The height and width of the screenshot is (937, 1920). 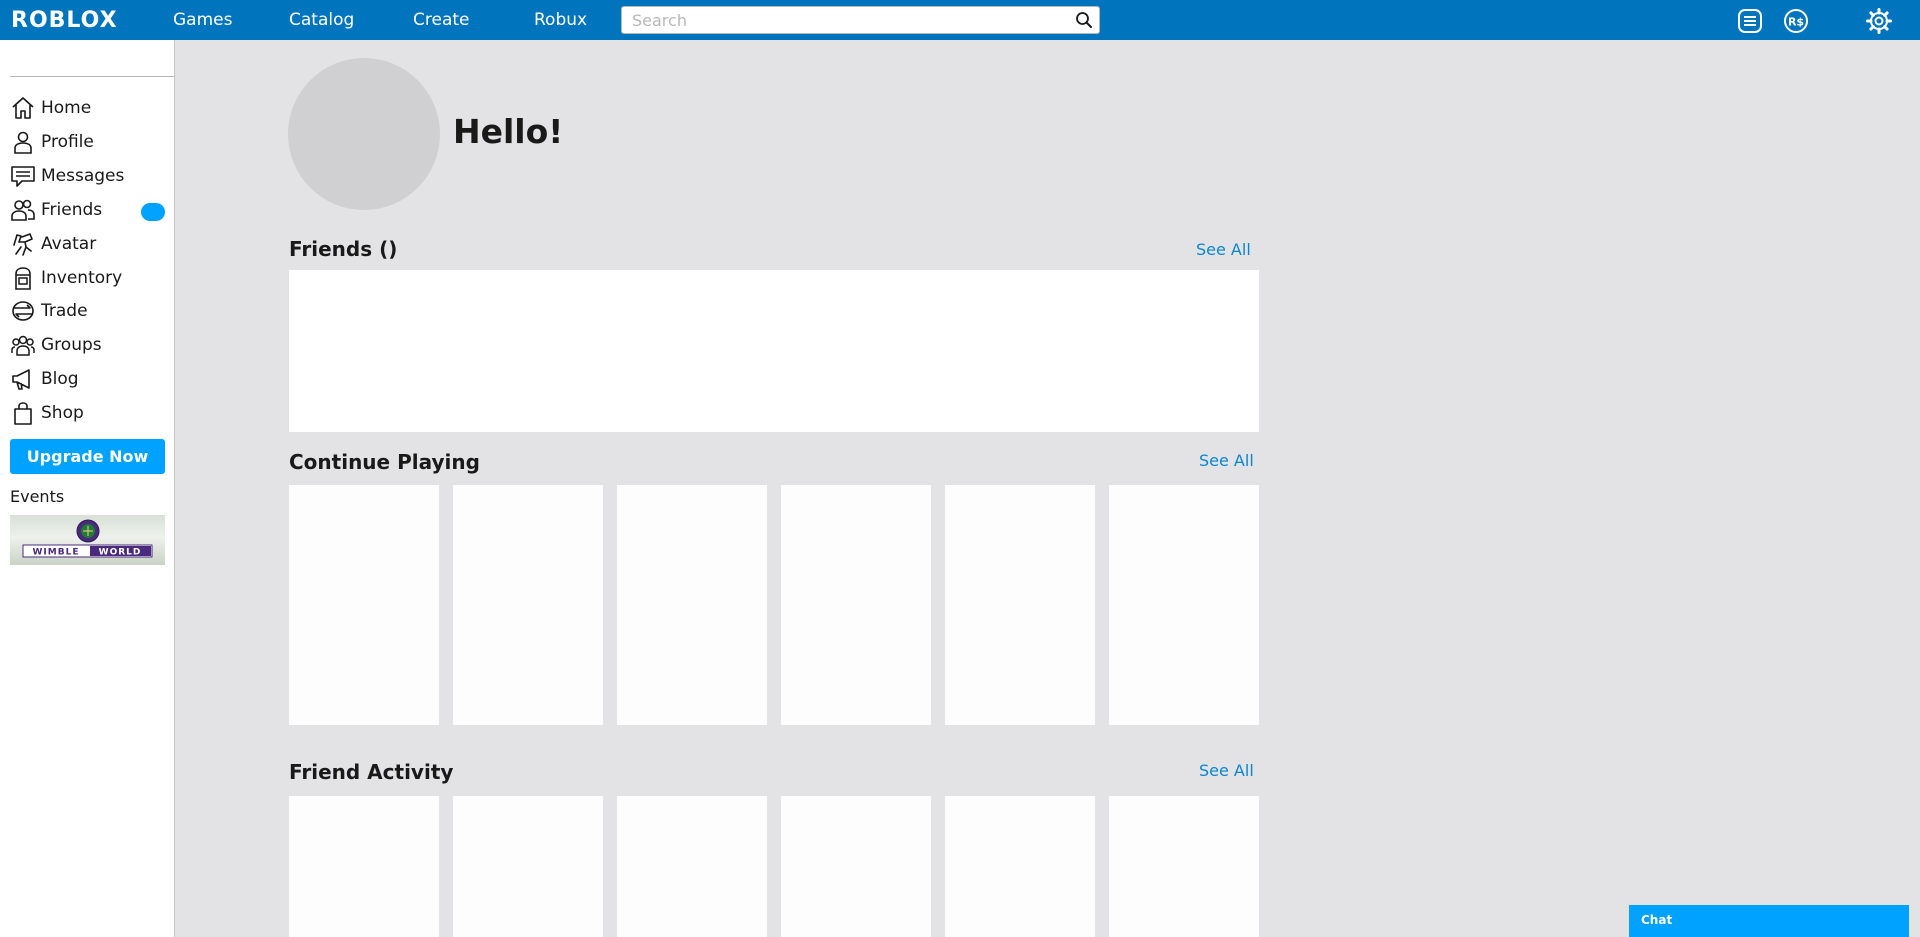 What do you see at coordinates (23, 413) in the screenshot?
I see `shopping-bag-icon` at bounding box center [23, 413].